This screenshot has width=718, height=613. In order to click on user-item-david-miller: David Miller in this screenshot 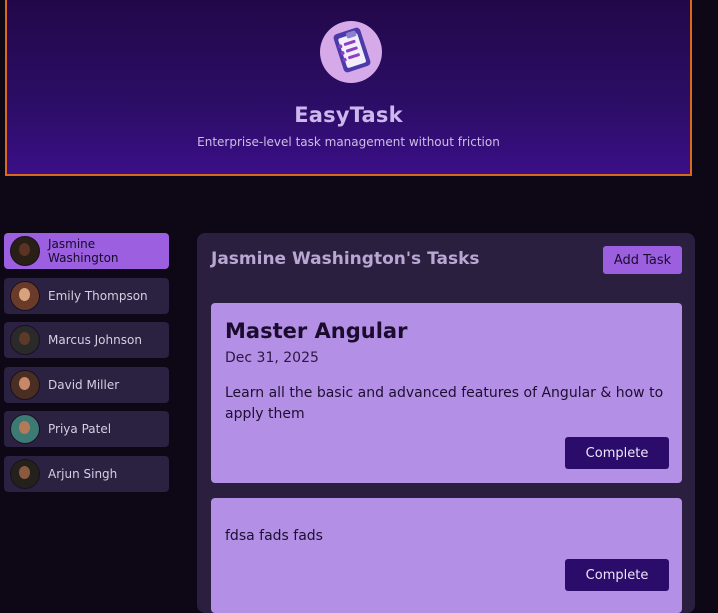, I will do `click(86, 384)`.